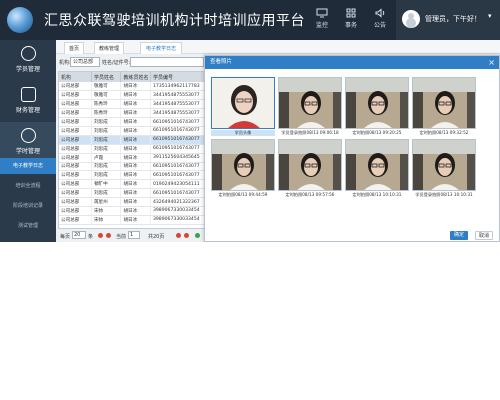  What do you see at coordinates (178, 77) in the screenshot?
I see `column-header: 学员编号` at bounding box center [178, 77].